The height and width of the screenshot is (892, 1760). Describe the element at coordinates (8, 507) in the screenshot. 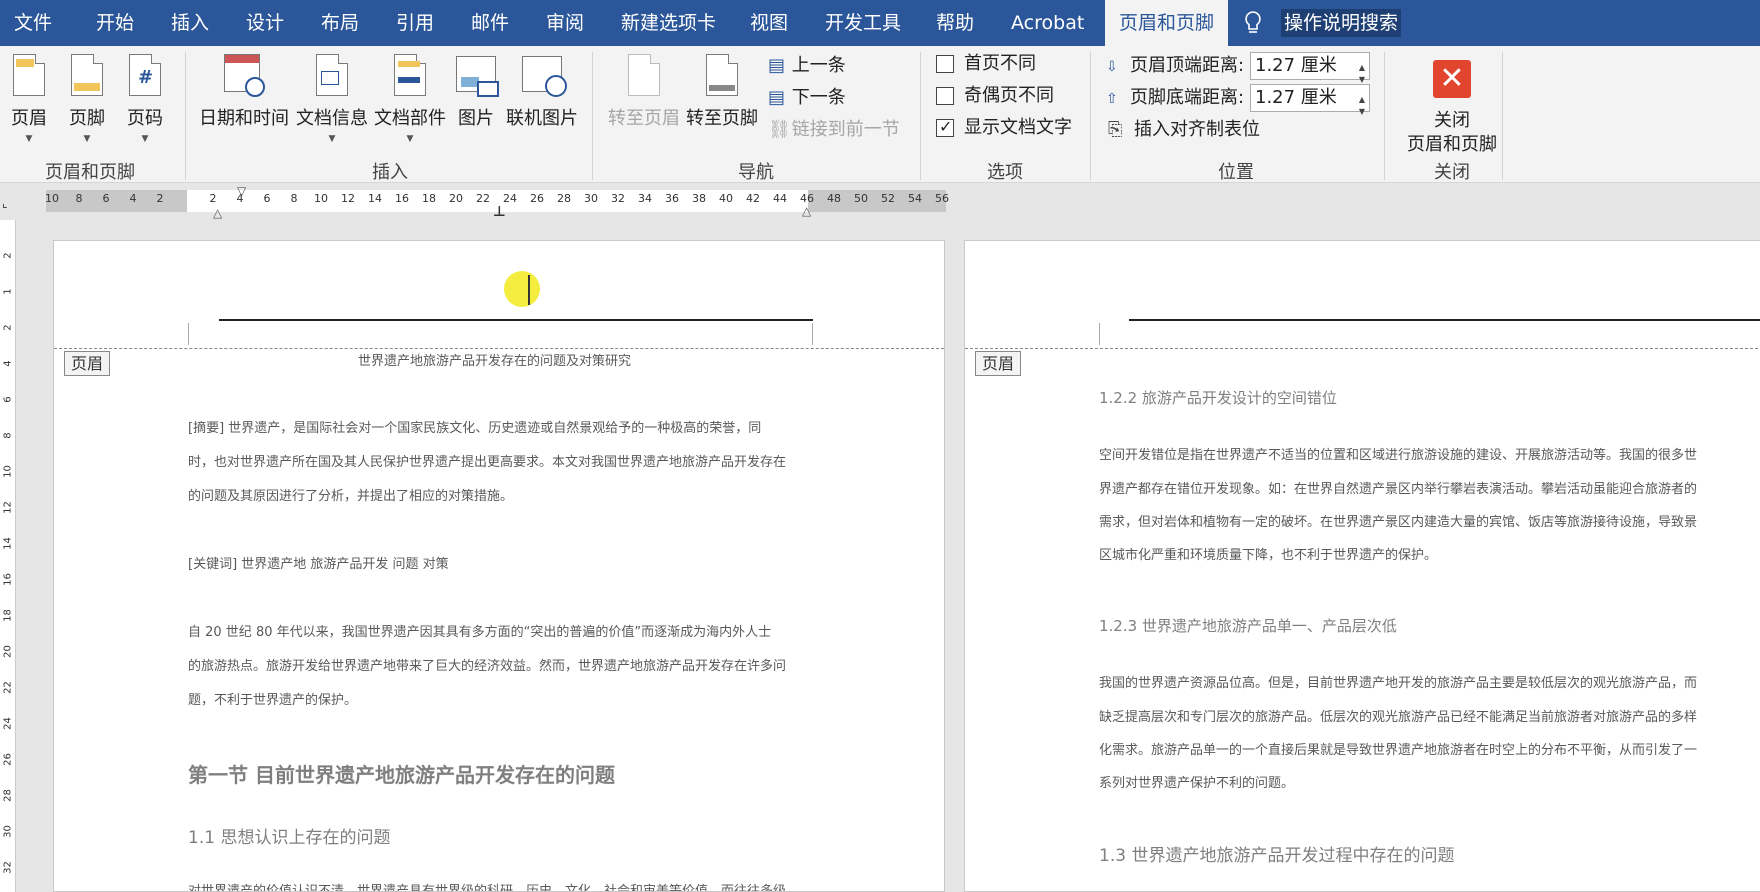

I see `vertical-ruler-tick: 12` at that location.